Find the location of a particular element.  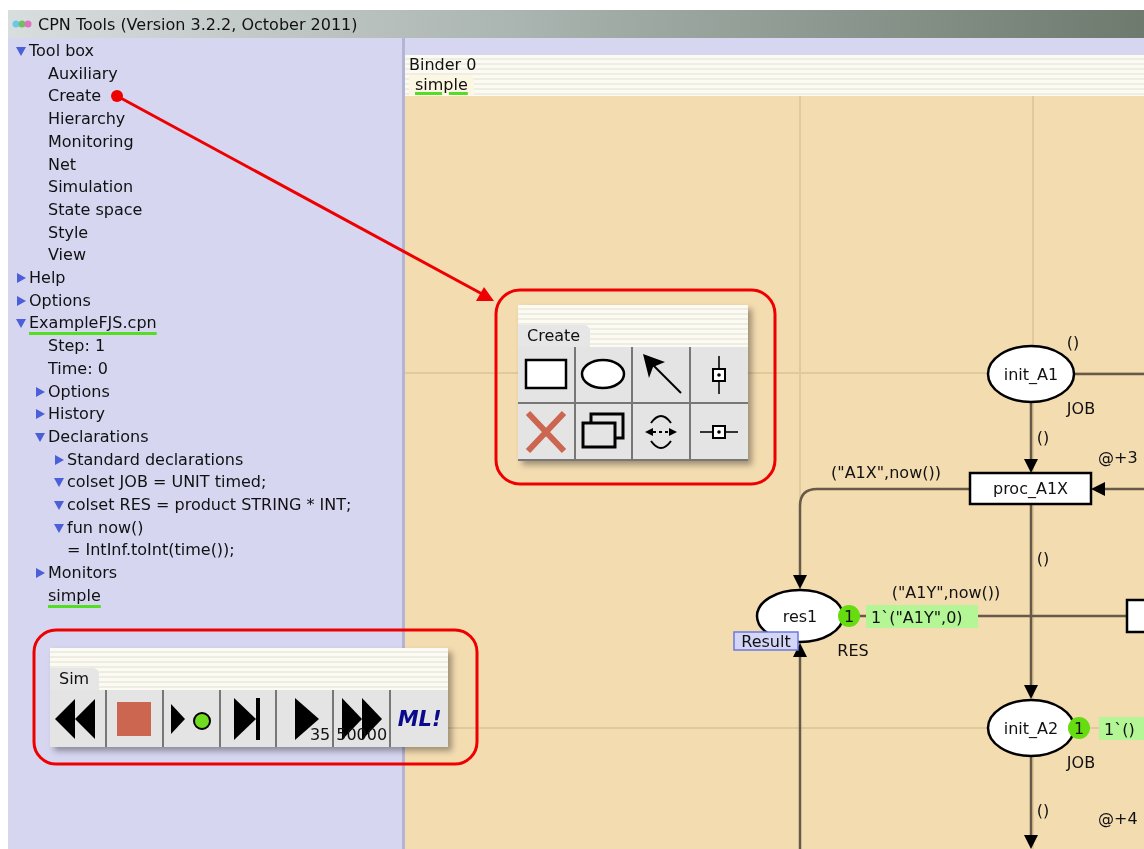

tree-item: History is located at coordinates (76, 414).